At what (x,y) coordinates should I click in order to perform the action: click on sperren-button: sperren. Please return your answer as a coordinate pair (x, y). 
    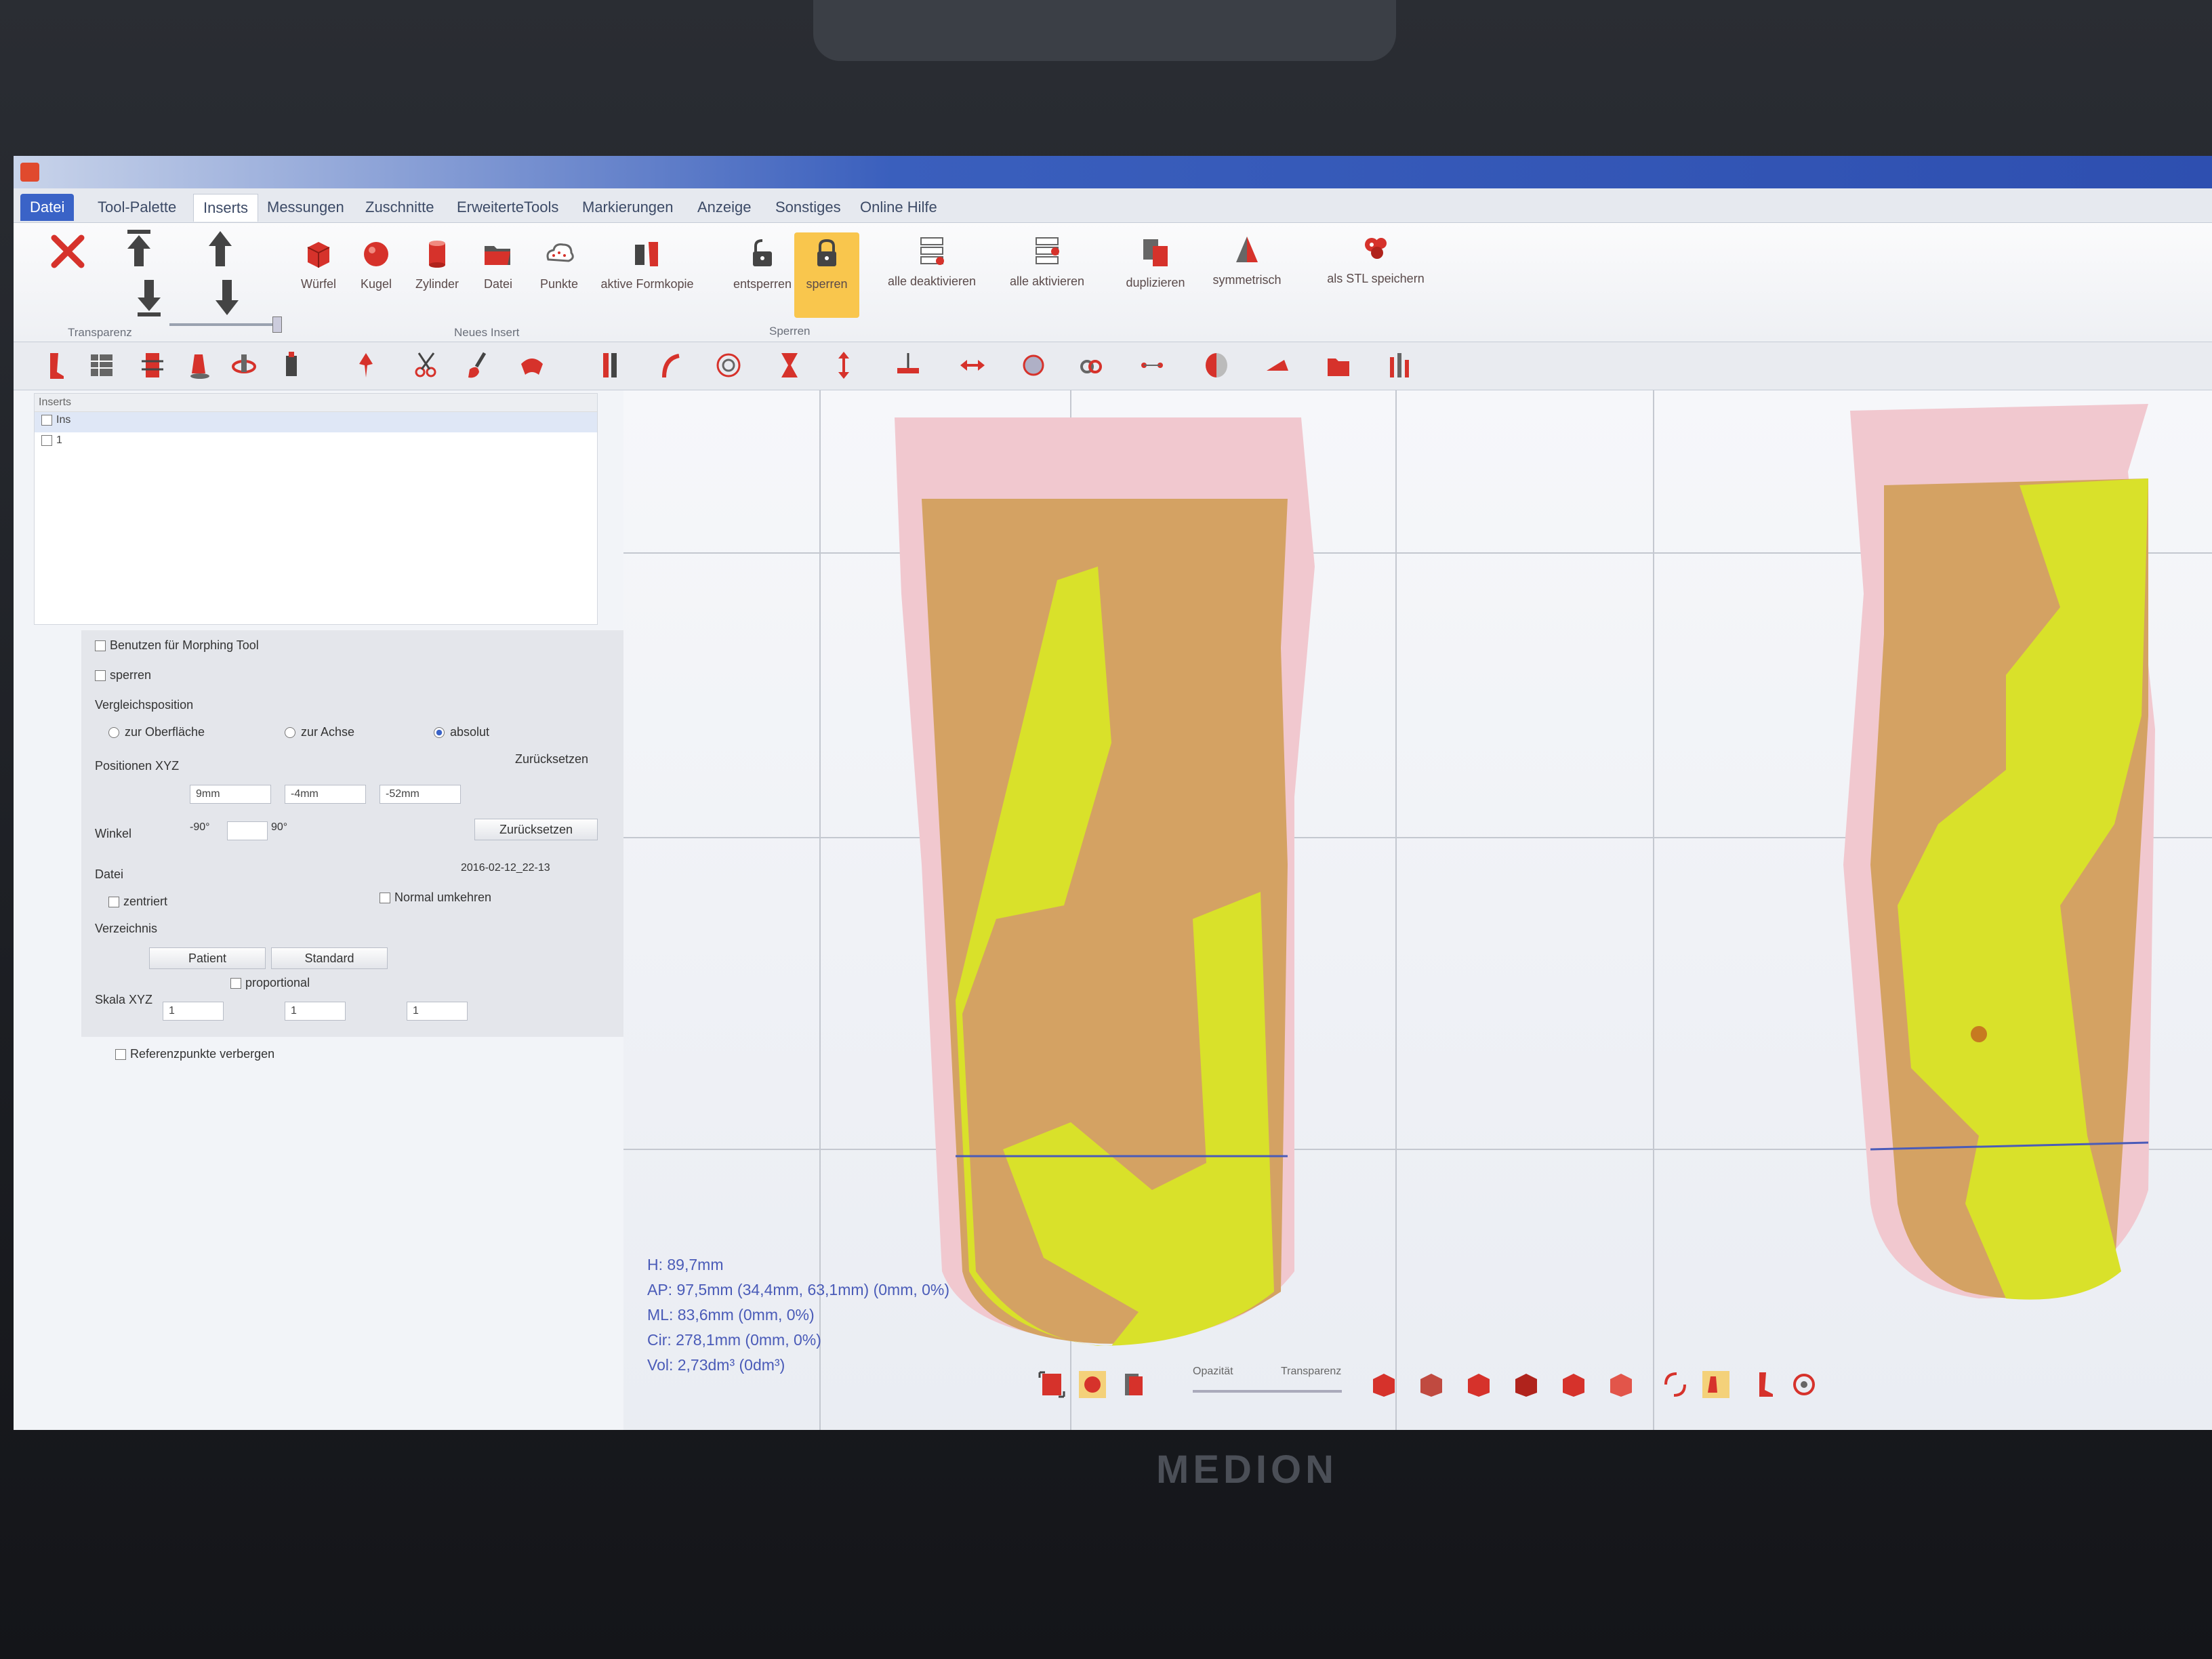
    Looking at the image, I should click on (827, 275).